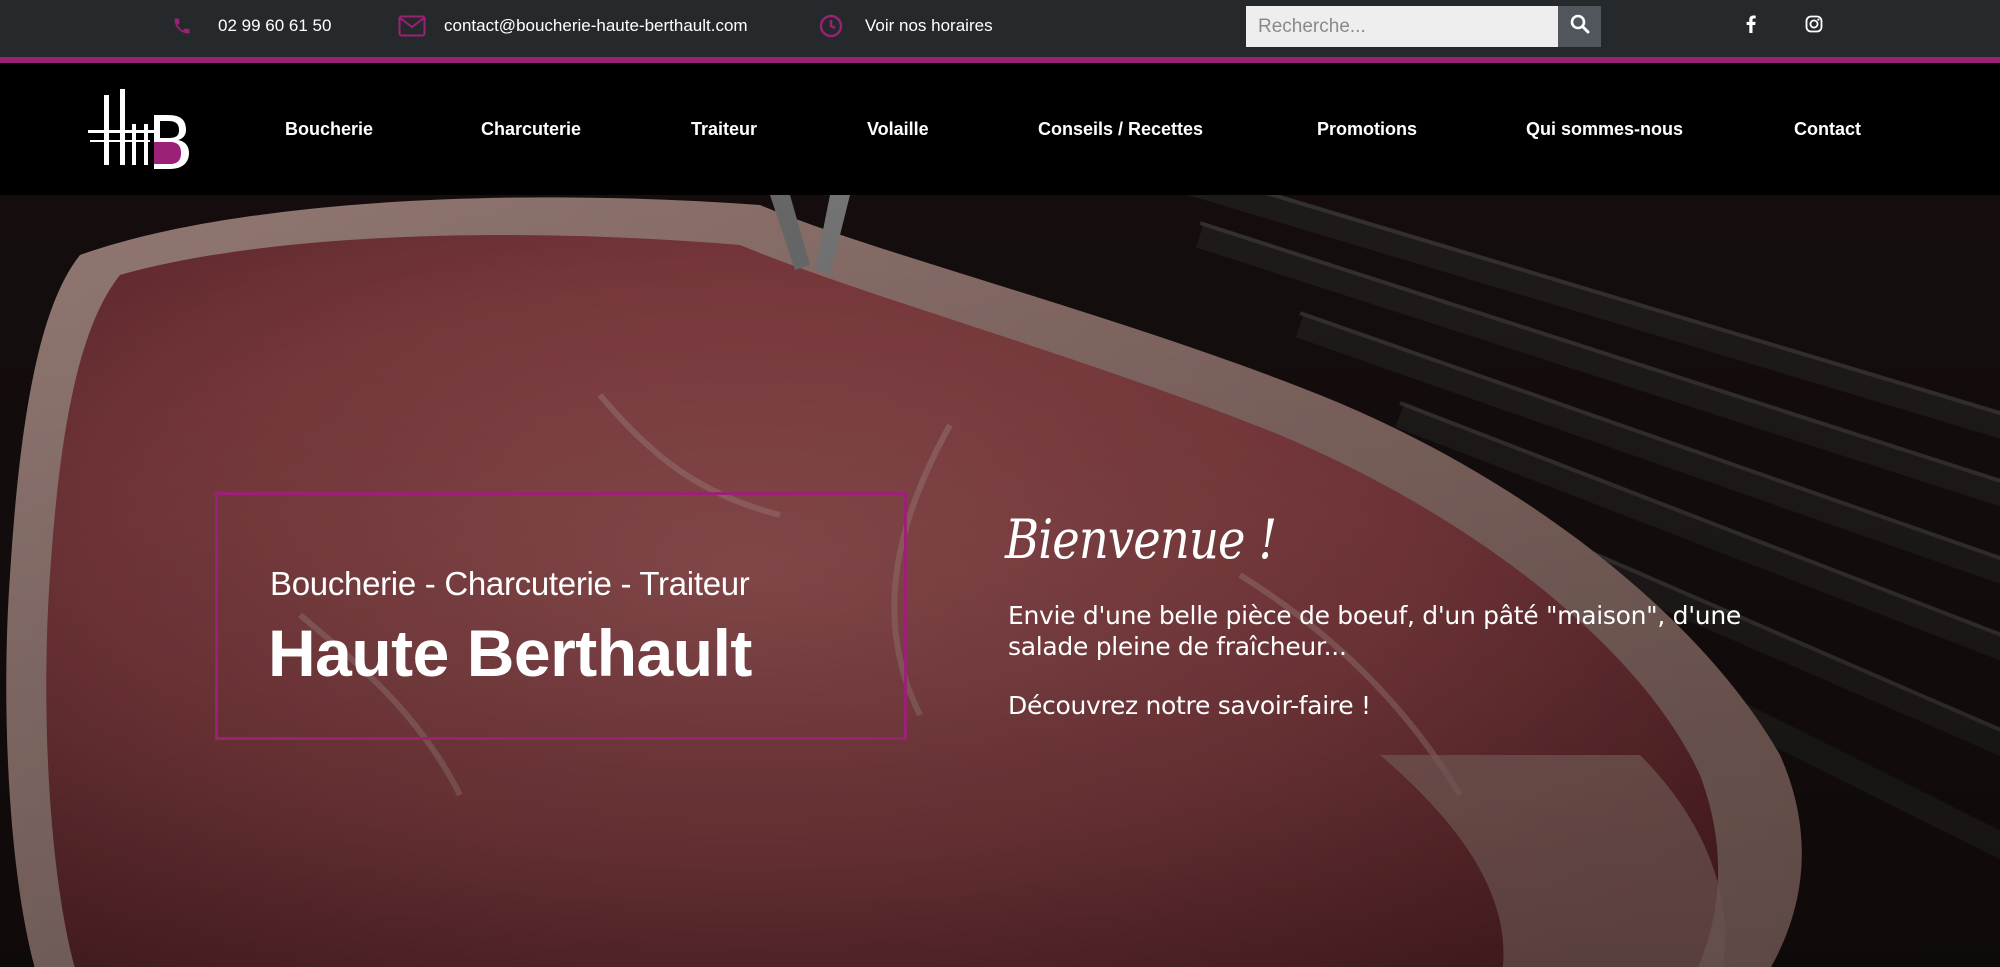 This screenshot has height=967, width=2000. I want to click on search-form, so click(1423, 26).